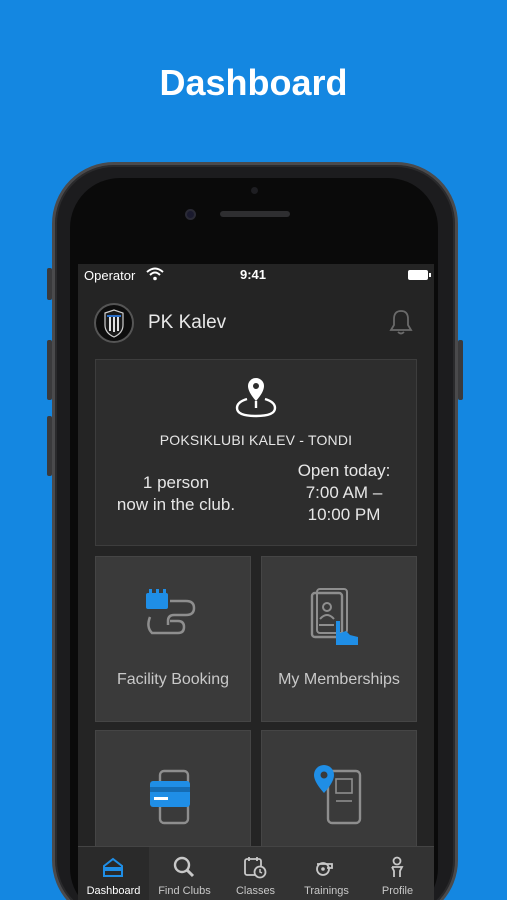 This screenshot has height=900, width=507. I want to click on club-logo-avatar, so click(114, 323).